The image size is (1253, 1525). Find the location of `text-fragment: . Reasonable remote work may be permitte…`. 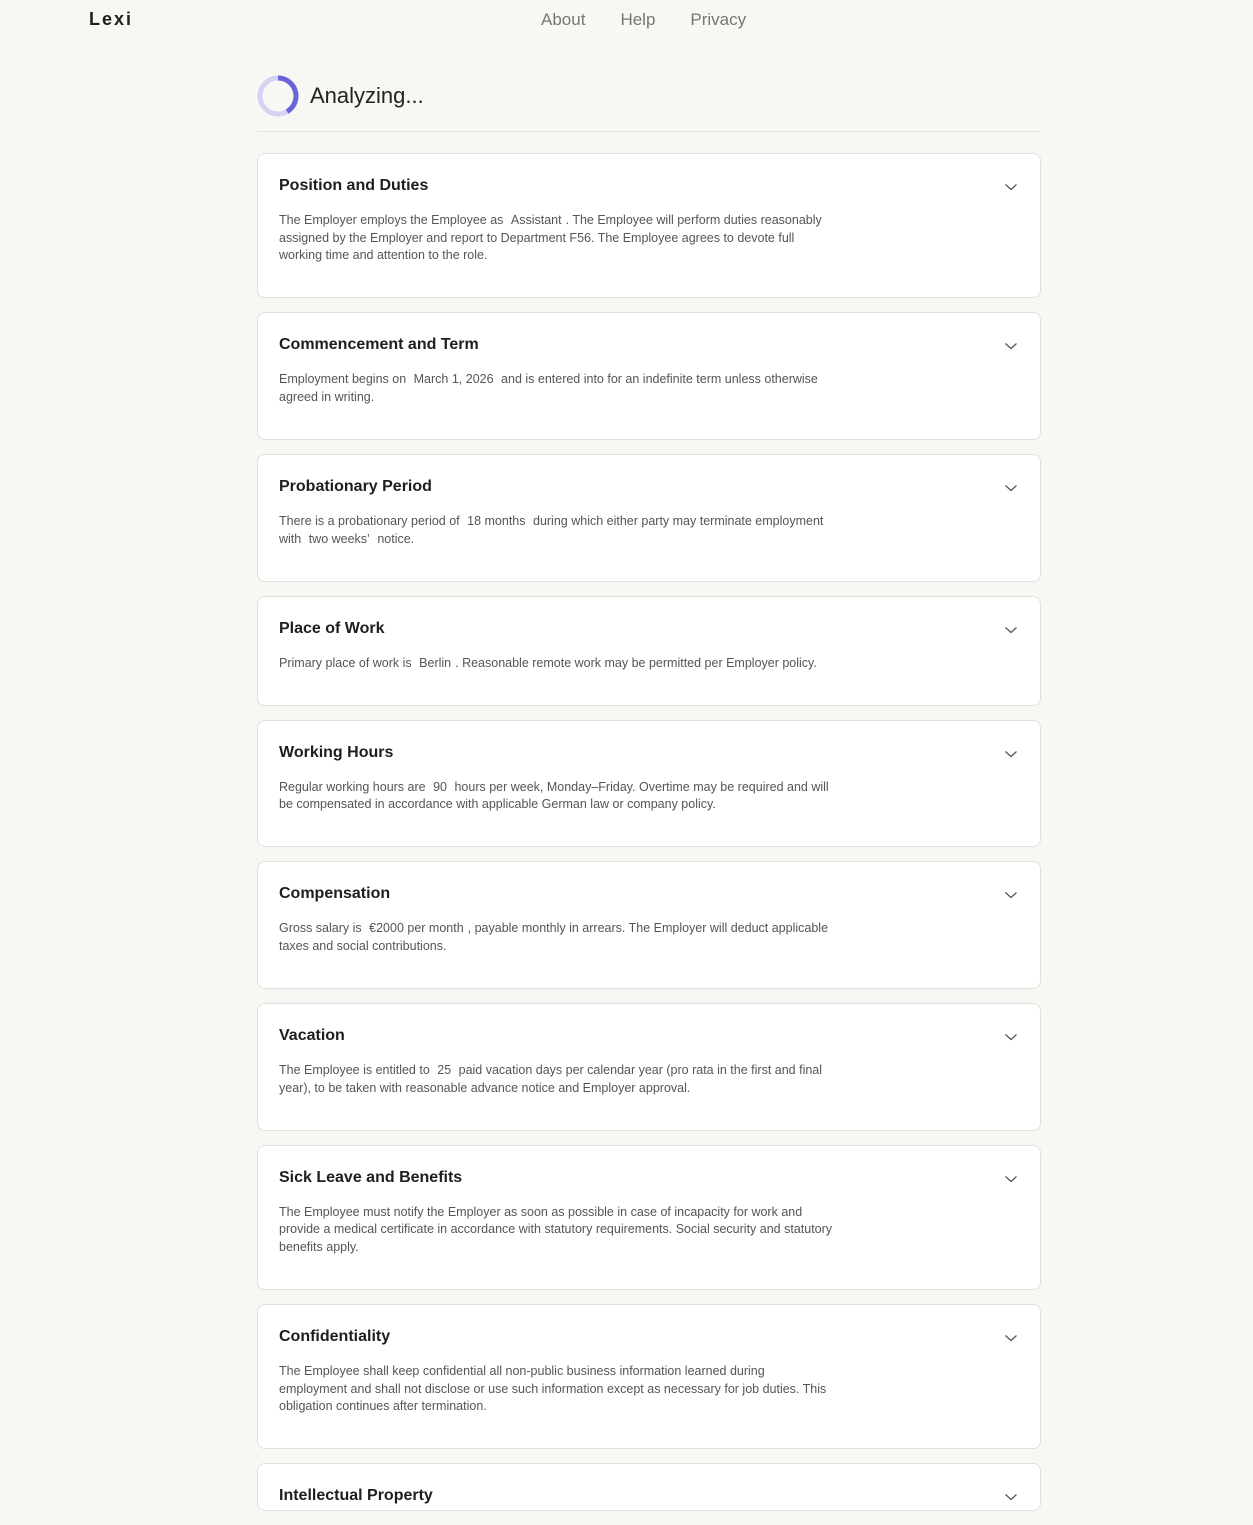

text-fragment: . Reasonable remote work may be permitte… is located at coordinates (636, 662).